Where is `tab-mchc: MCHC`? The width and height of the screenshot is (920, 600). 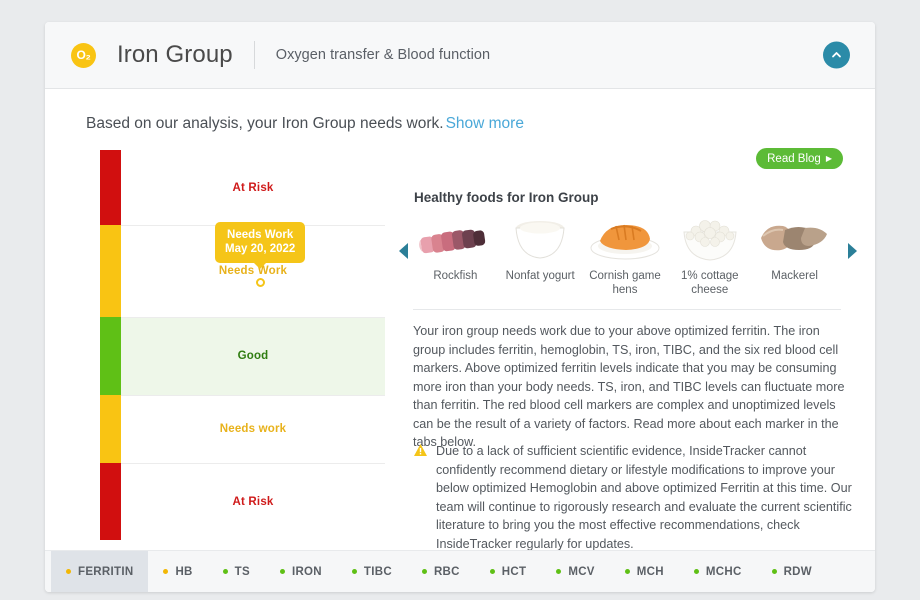 tab-mchc: MCHC is located at coordinates (718, 571).